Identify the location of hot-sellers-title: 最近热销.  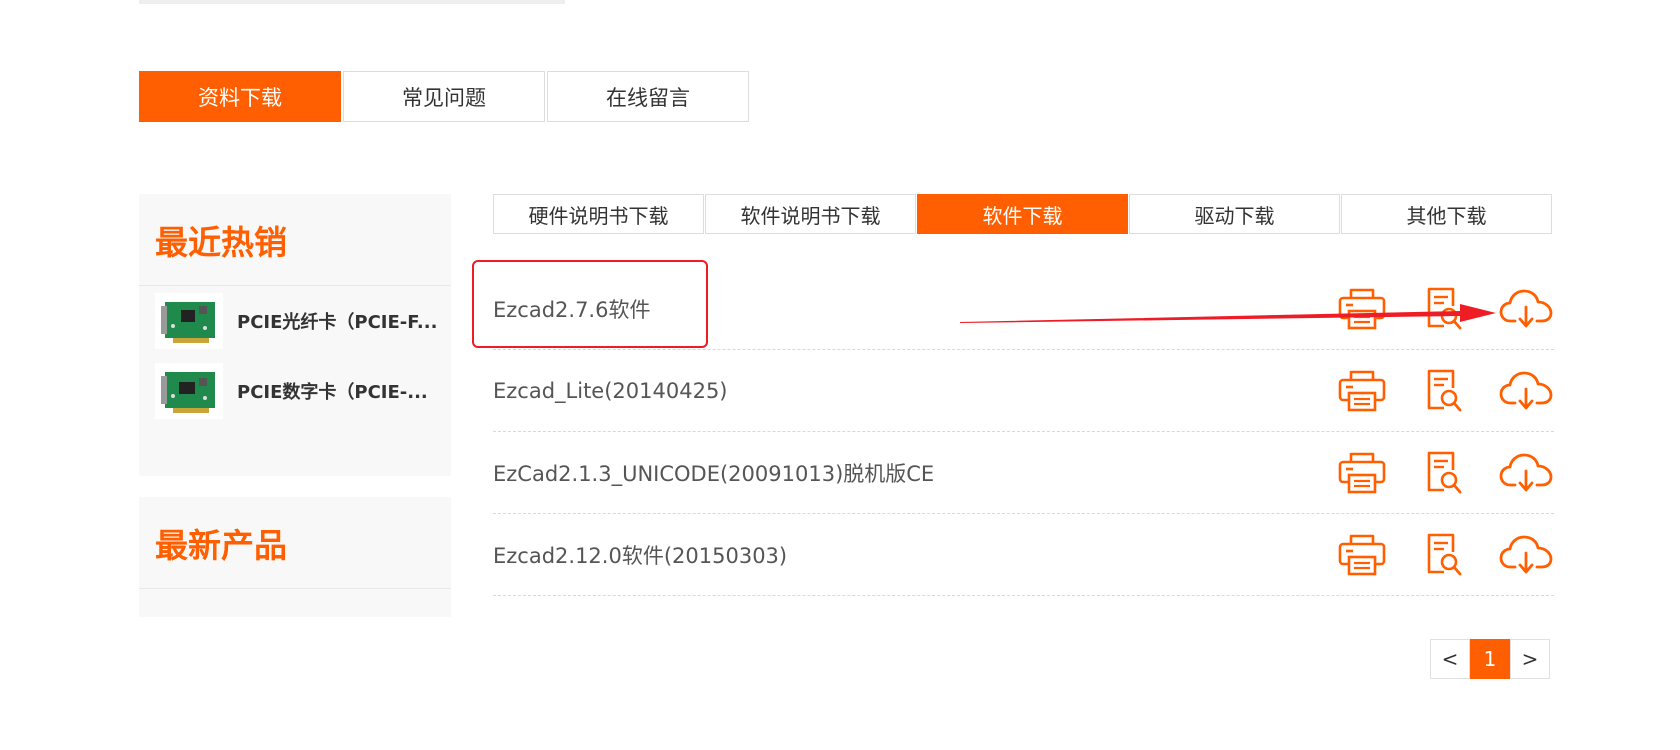
(295, 240).